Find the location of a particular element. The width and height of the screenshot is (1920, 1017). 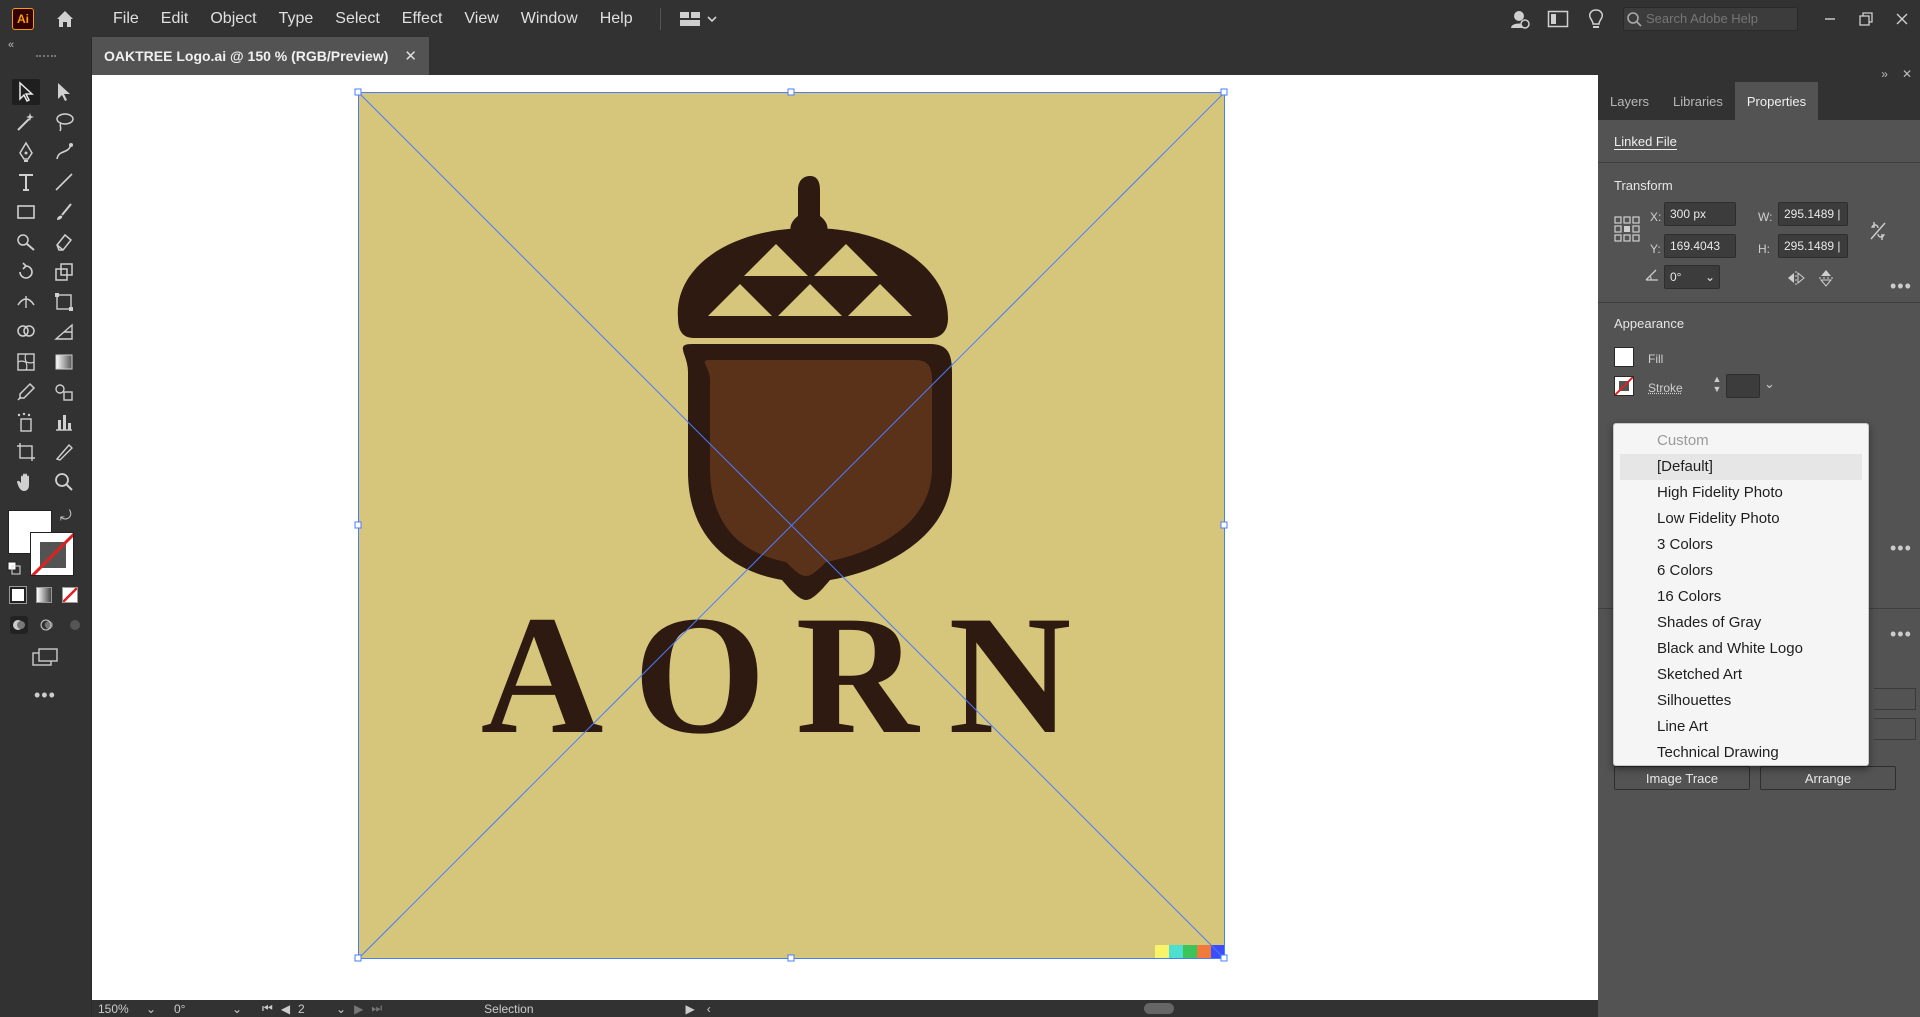

resize-handle-top-right is located at coordinates (1224, 92).